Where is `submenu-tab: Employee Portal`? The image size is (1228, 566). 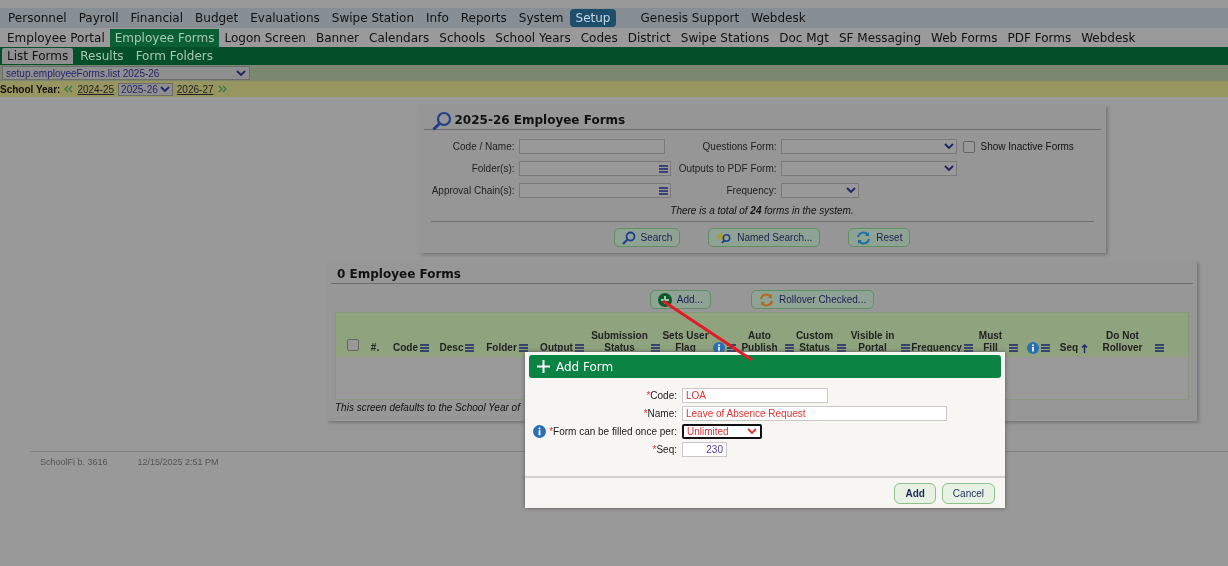 submenu-tab: Employee Portal is located at coordinates (56, 37).